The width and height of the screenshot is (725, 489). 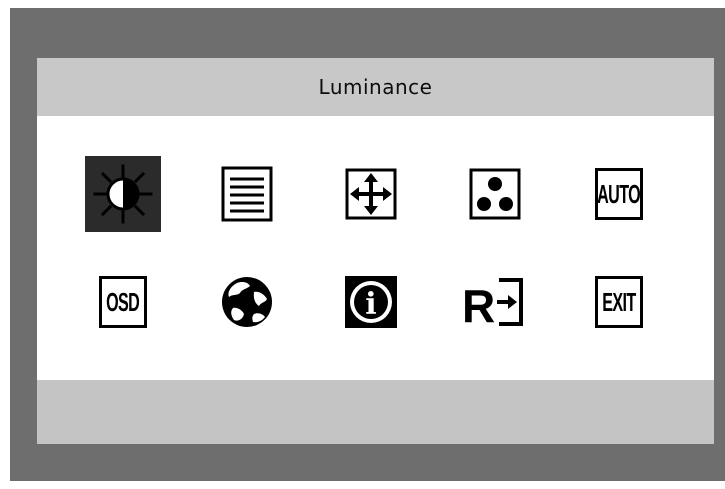 I want to click on reset-button: R, so click(x=495, y=302).